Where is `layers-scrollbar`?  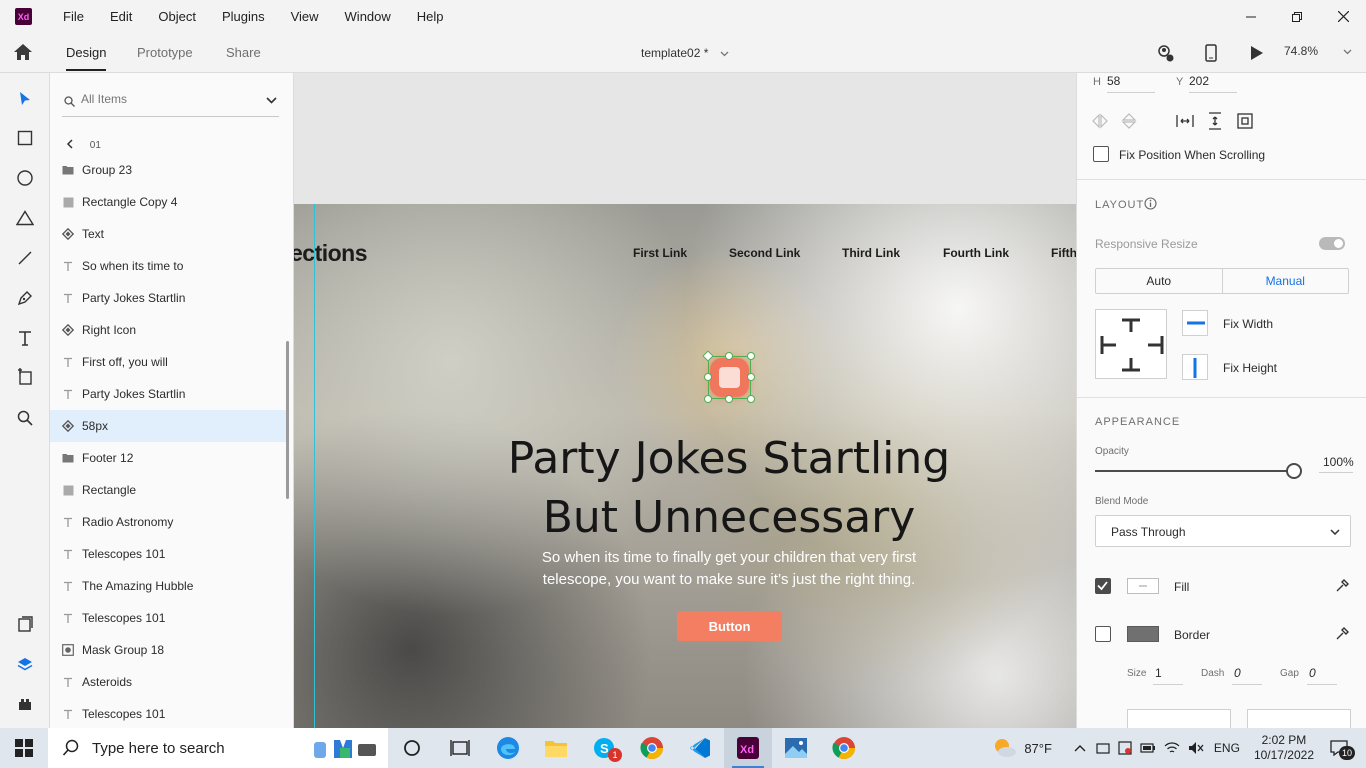 layers-scrollbar is located at coordinates (287, 420).